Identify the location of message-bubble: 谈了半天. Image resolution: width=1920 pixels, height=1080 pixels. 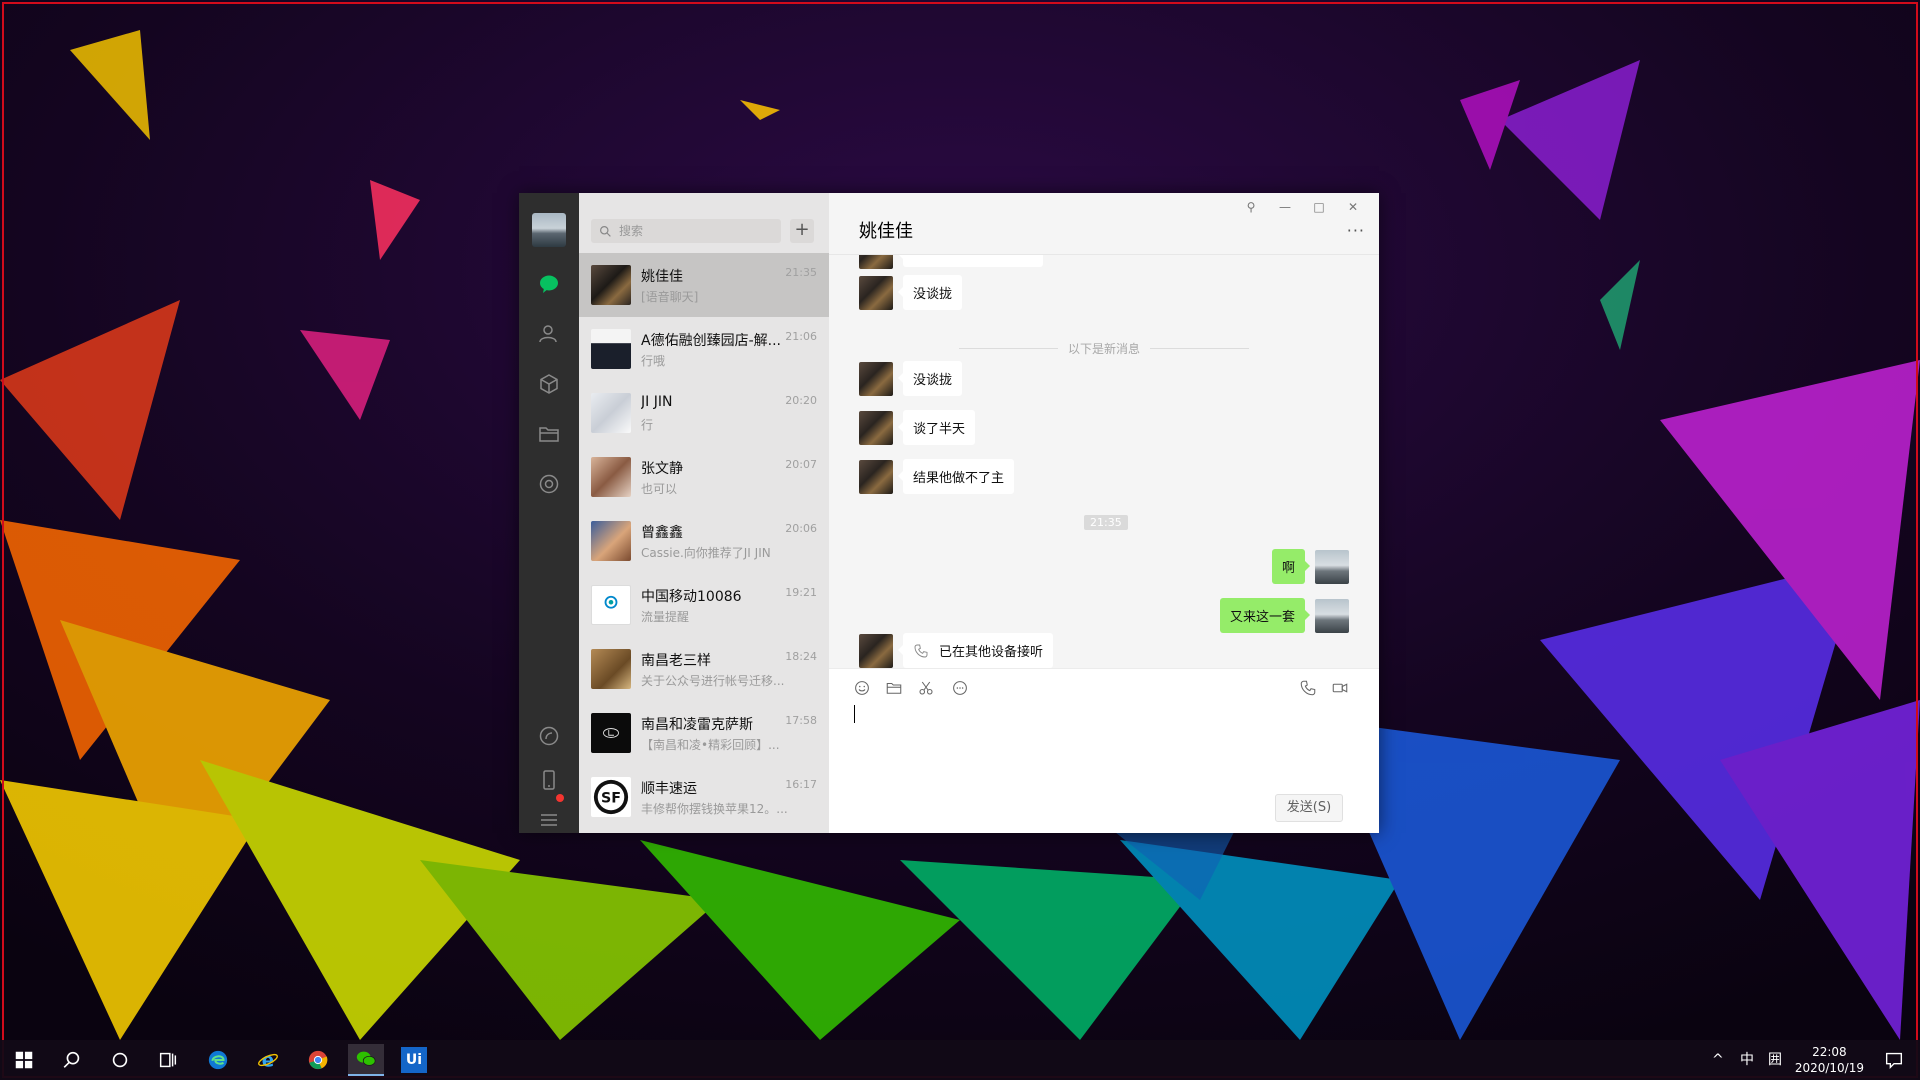
(936, 427).